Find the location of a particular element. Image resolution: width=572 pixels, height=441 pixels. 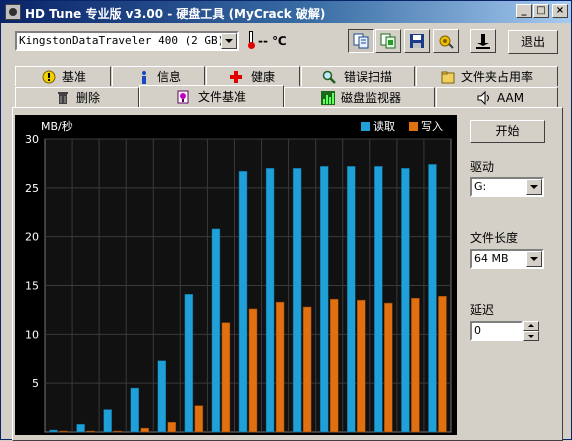

y-tick-label: 5 is located at coordinates (35, 383).